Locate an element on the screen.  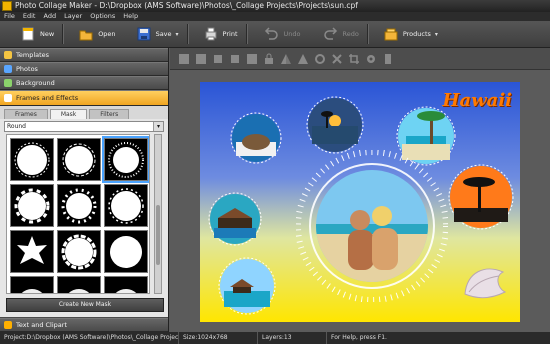
background-icon is located at coordinates (8, 83).